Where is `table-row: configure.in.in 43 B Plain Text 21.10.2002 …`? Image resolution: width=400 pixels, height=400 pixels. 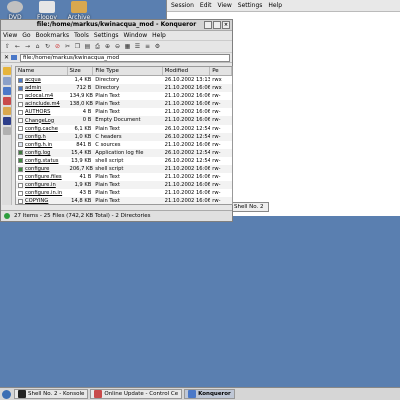
table-row: configure.in.in 43 B Plain Text 21.10.2002 … is located at coordinates (124, 193).